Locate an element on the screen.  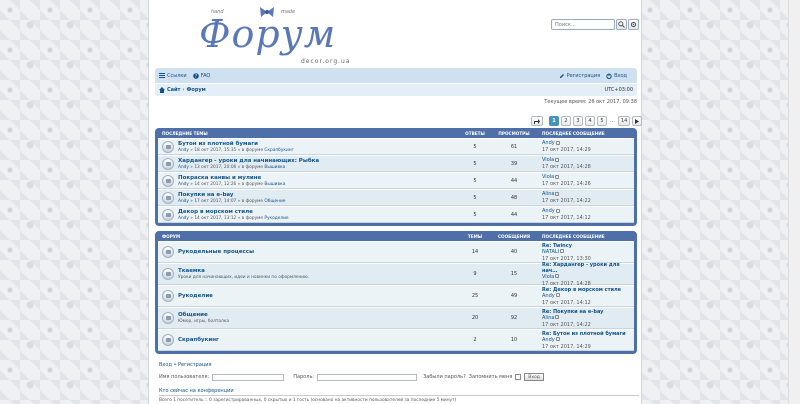
topic-forum-link: Скрапбукинг is located at coordinates (278, 150).